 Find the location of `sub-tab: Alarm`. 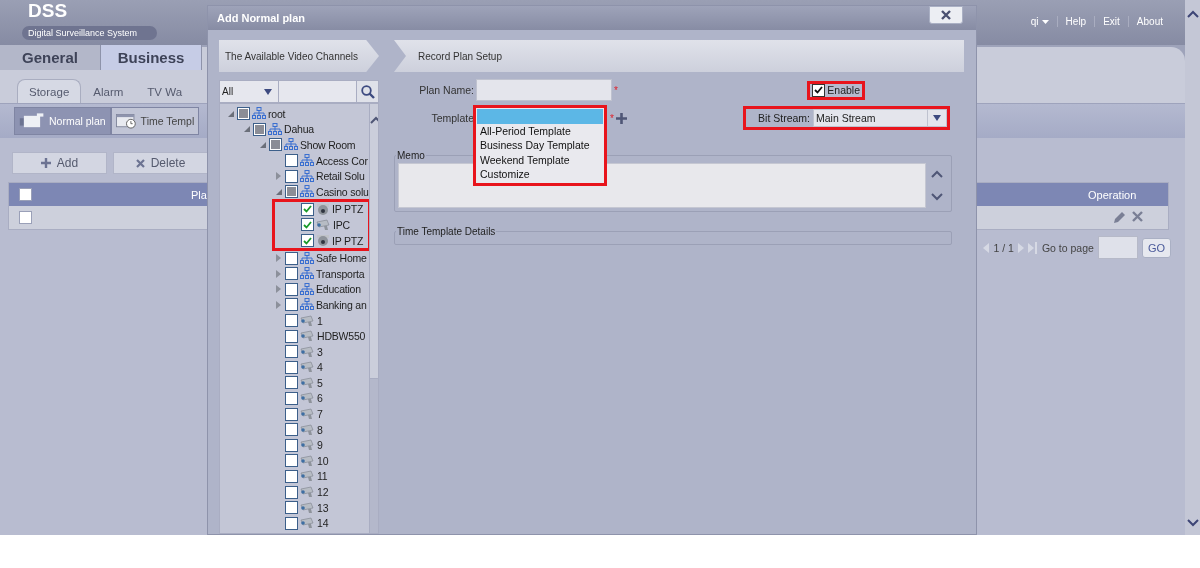

sub-tab: Alarm is located at coordinates (108, 91).